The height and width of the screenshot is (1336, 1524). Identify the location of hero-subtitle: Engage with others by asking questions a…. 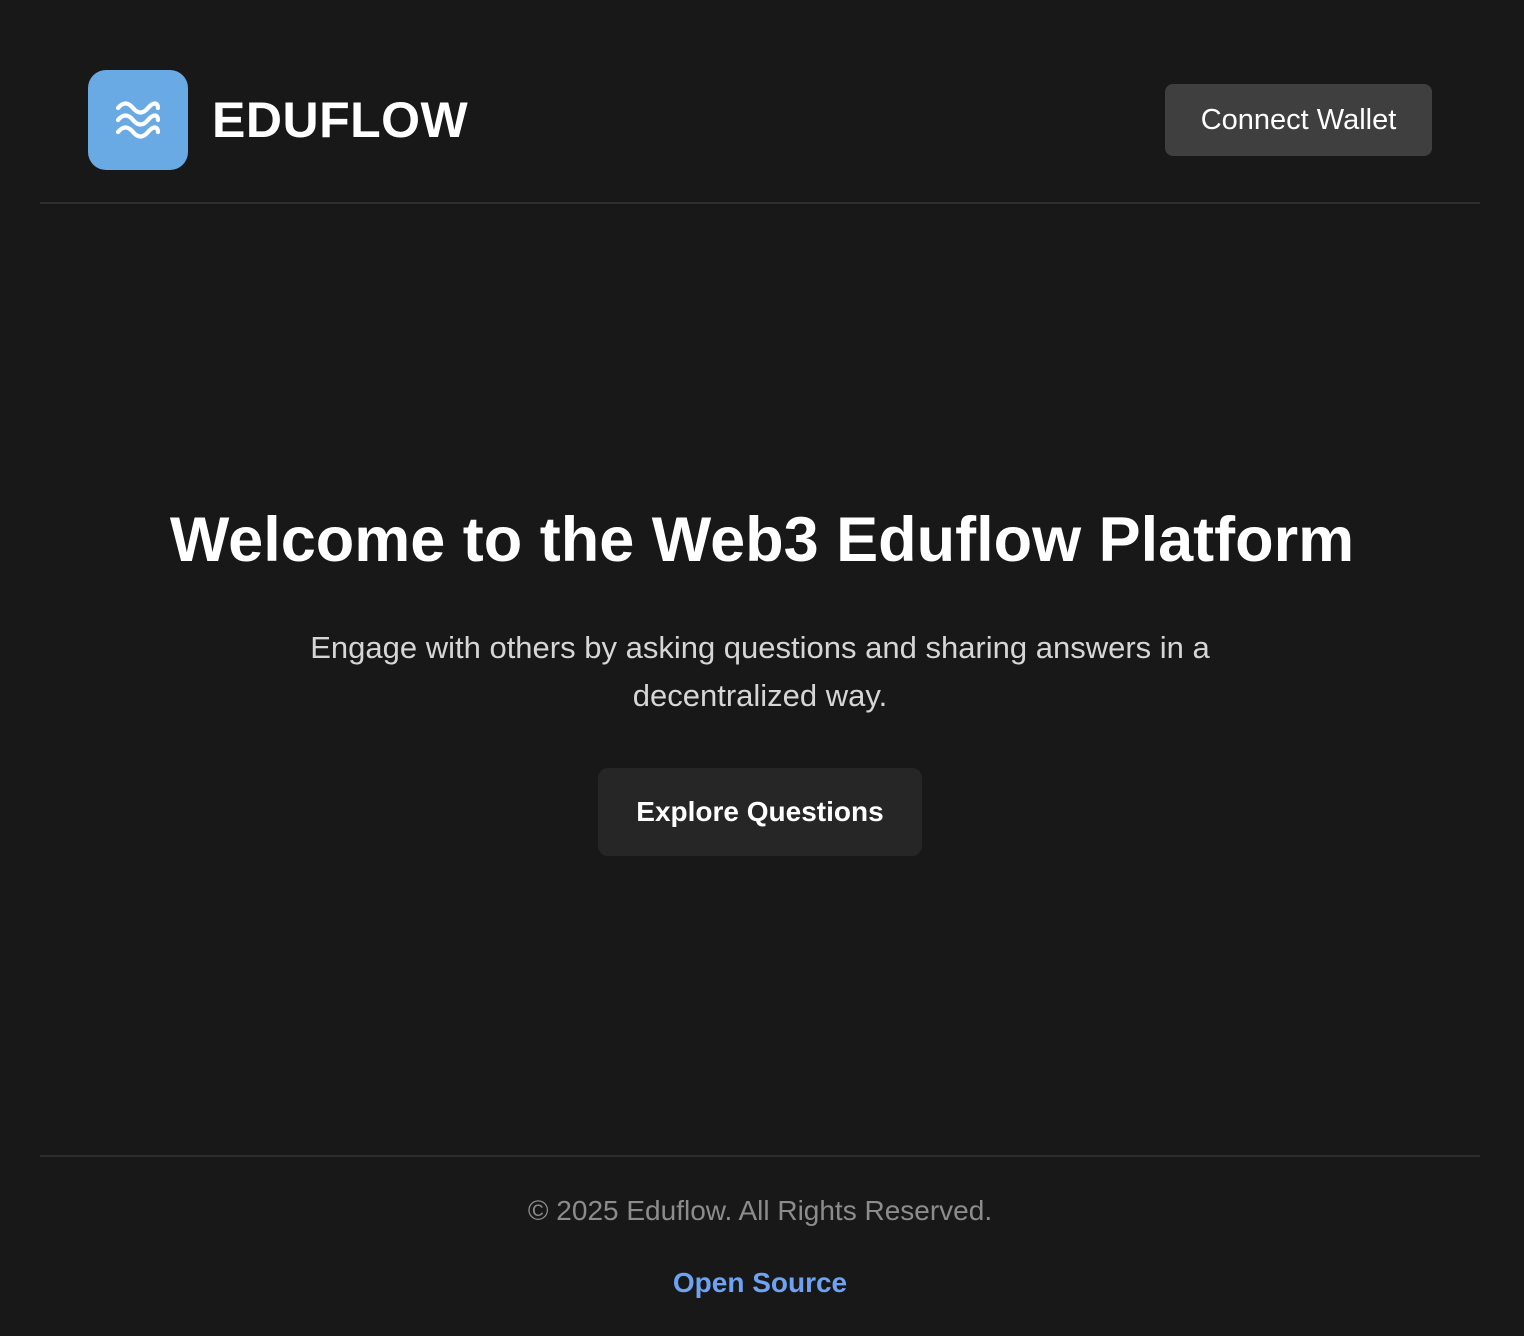
(760, 671).